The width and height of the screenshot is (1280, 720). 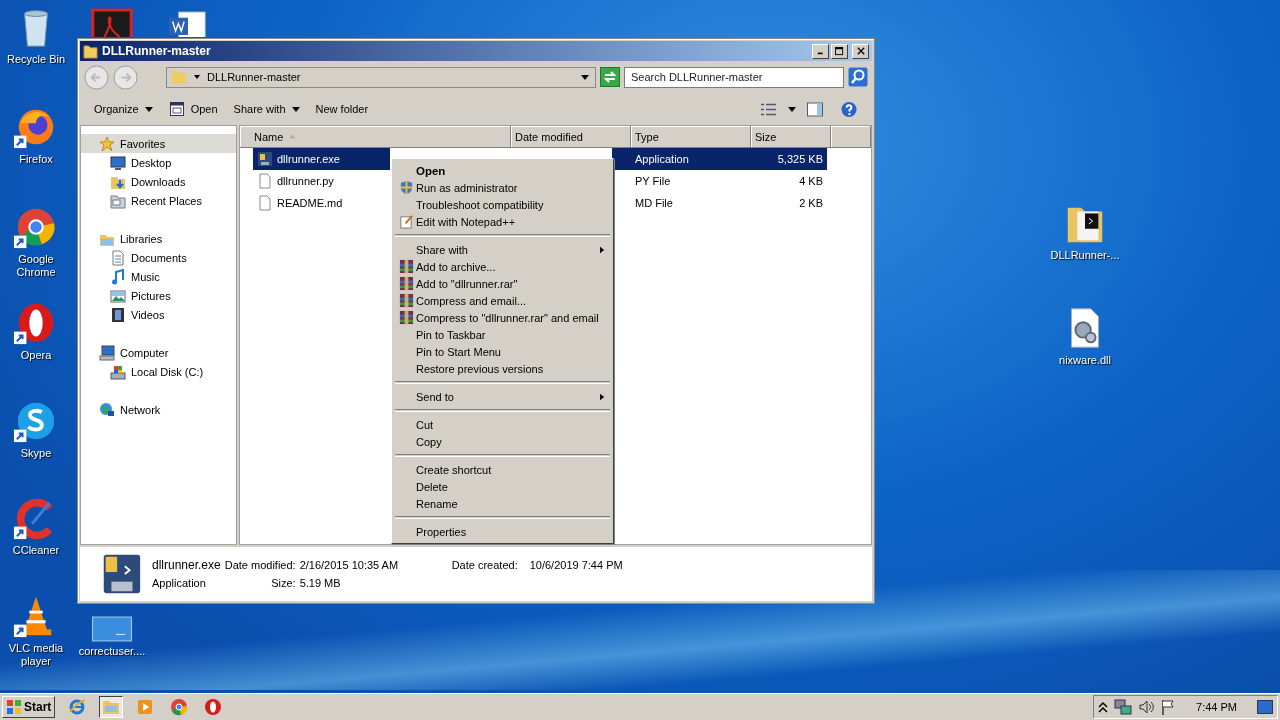 What do you see at coordinates (502, 249) in the screenshot?
I see `menu-item: Share with` at bounding box center [502, 249].